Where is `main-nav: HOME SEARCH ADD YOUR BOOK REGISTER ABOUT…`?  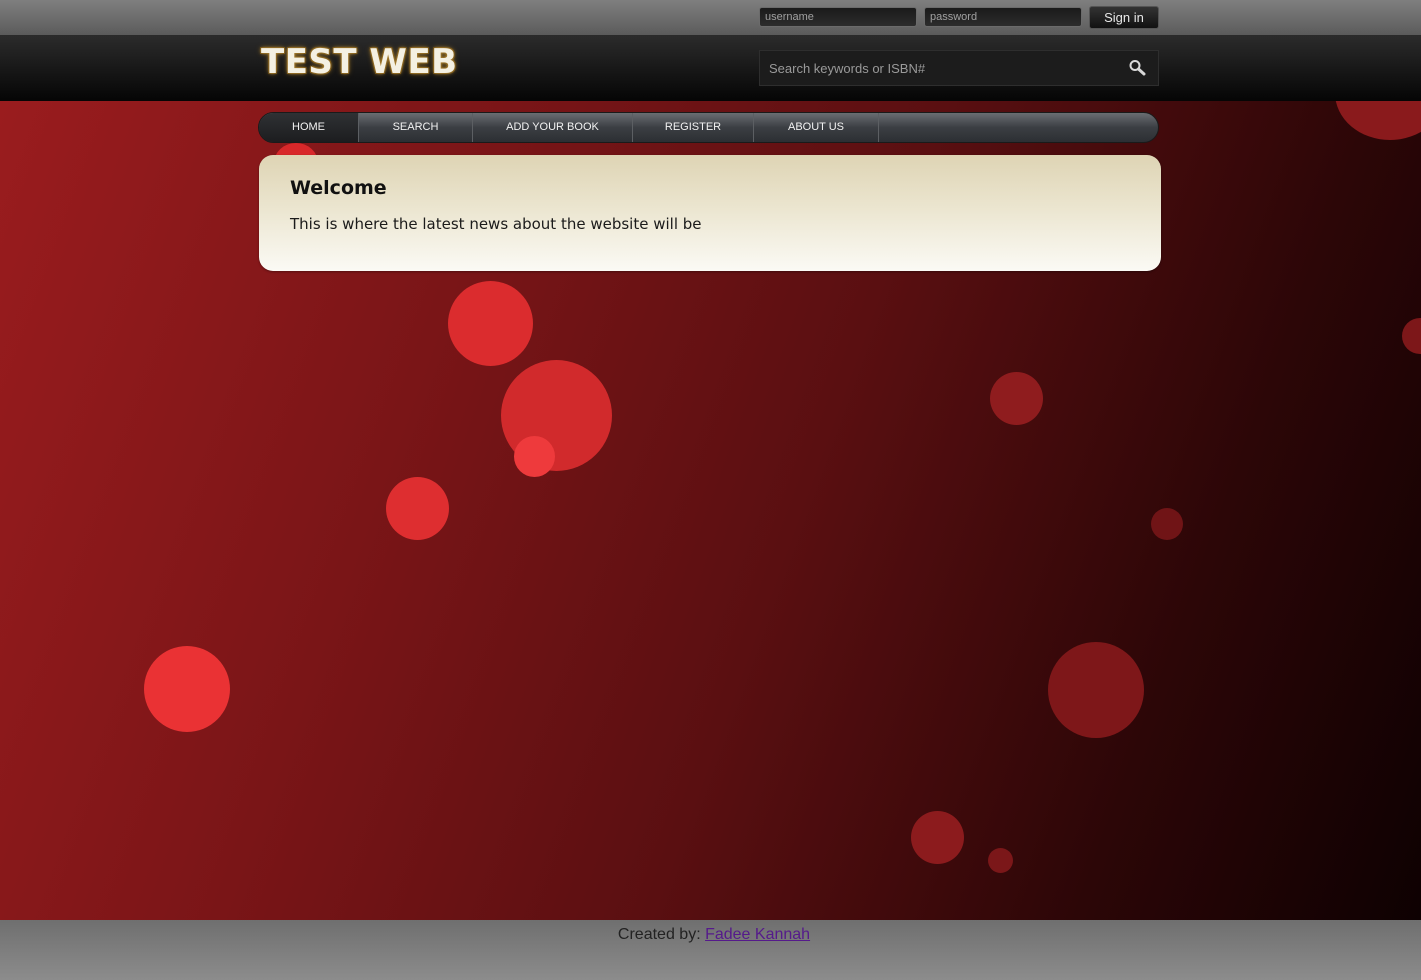
main-nav: HOME SEARCH ADD YOUR BOOK REGISTER ABOUT… is located at coordinates (708, 127).